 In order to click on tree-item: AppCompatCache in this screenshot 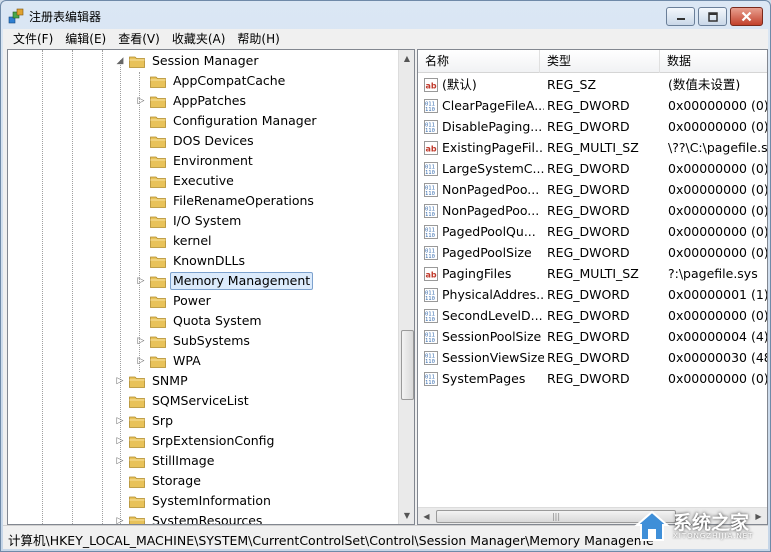, I will do `click(212, 81)`.